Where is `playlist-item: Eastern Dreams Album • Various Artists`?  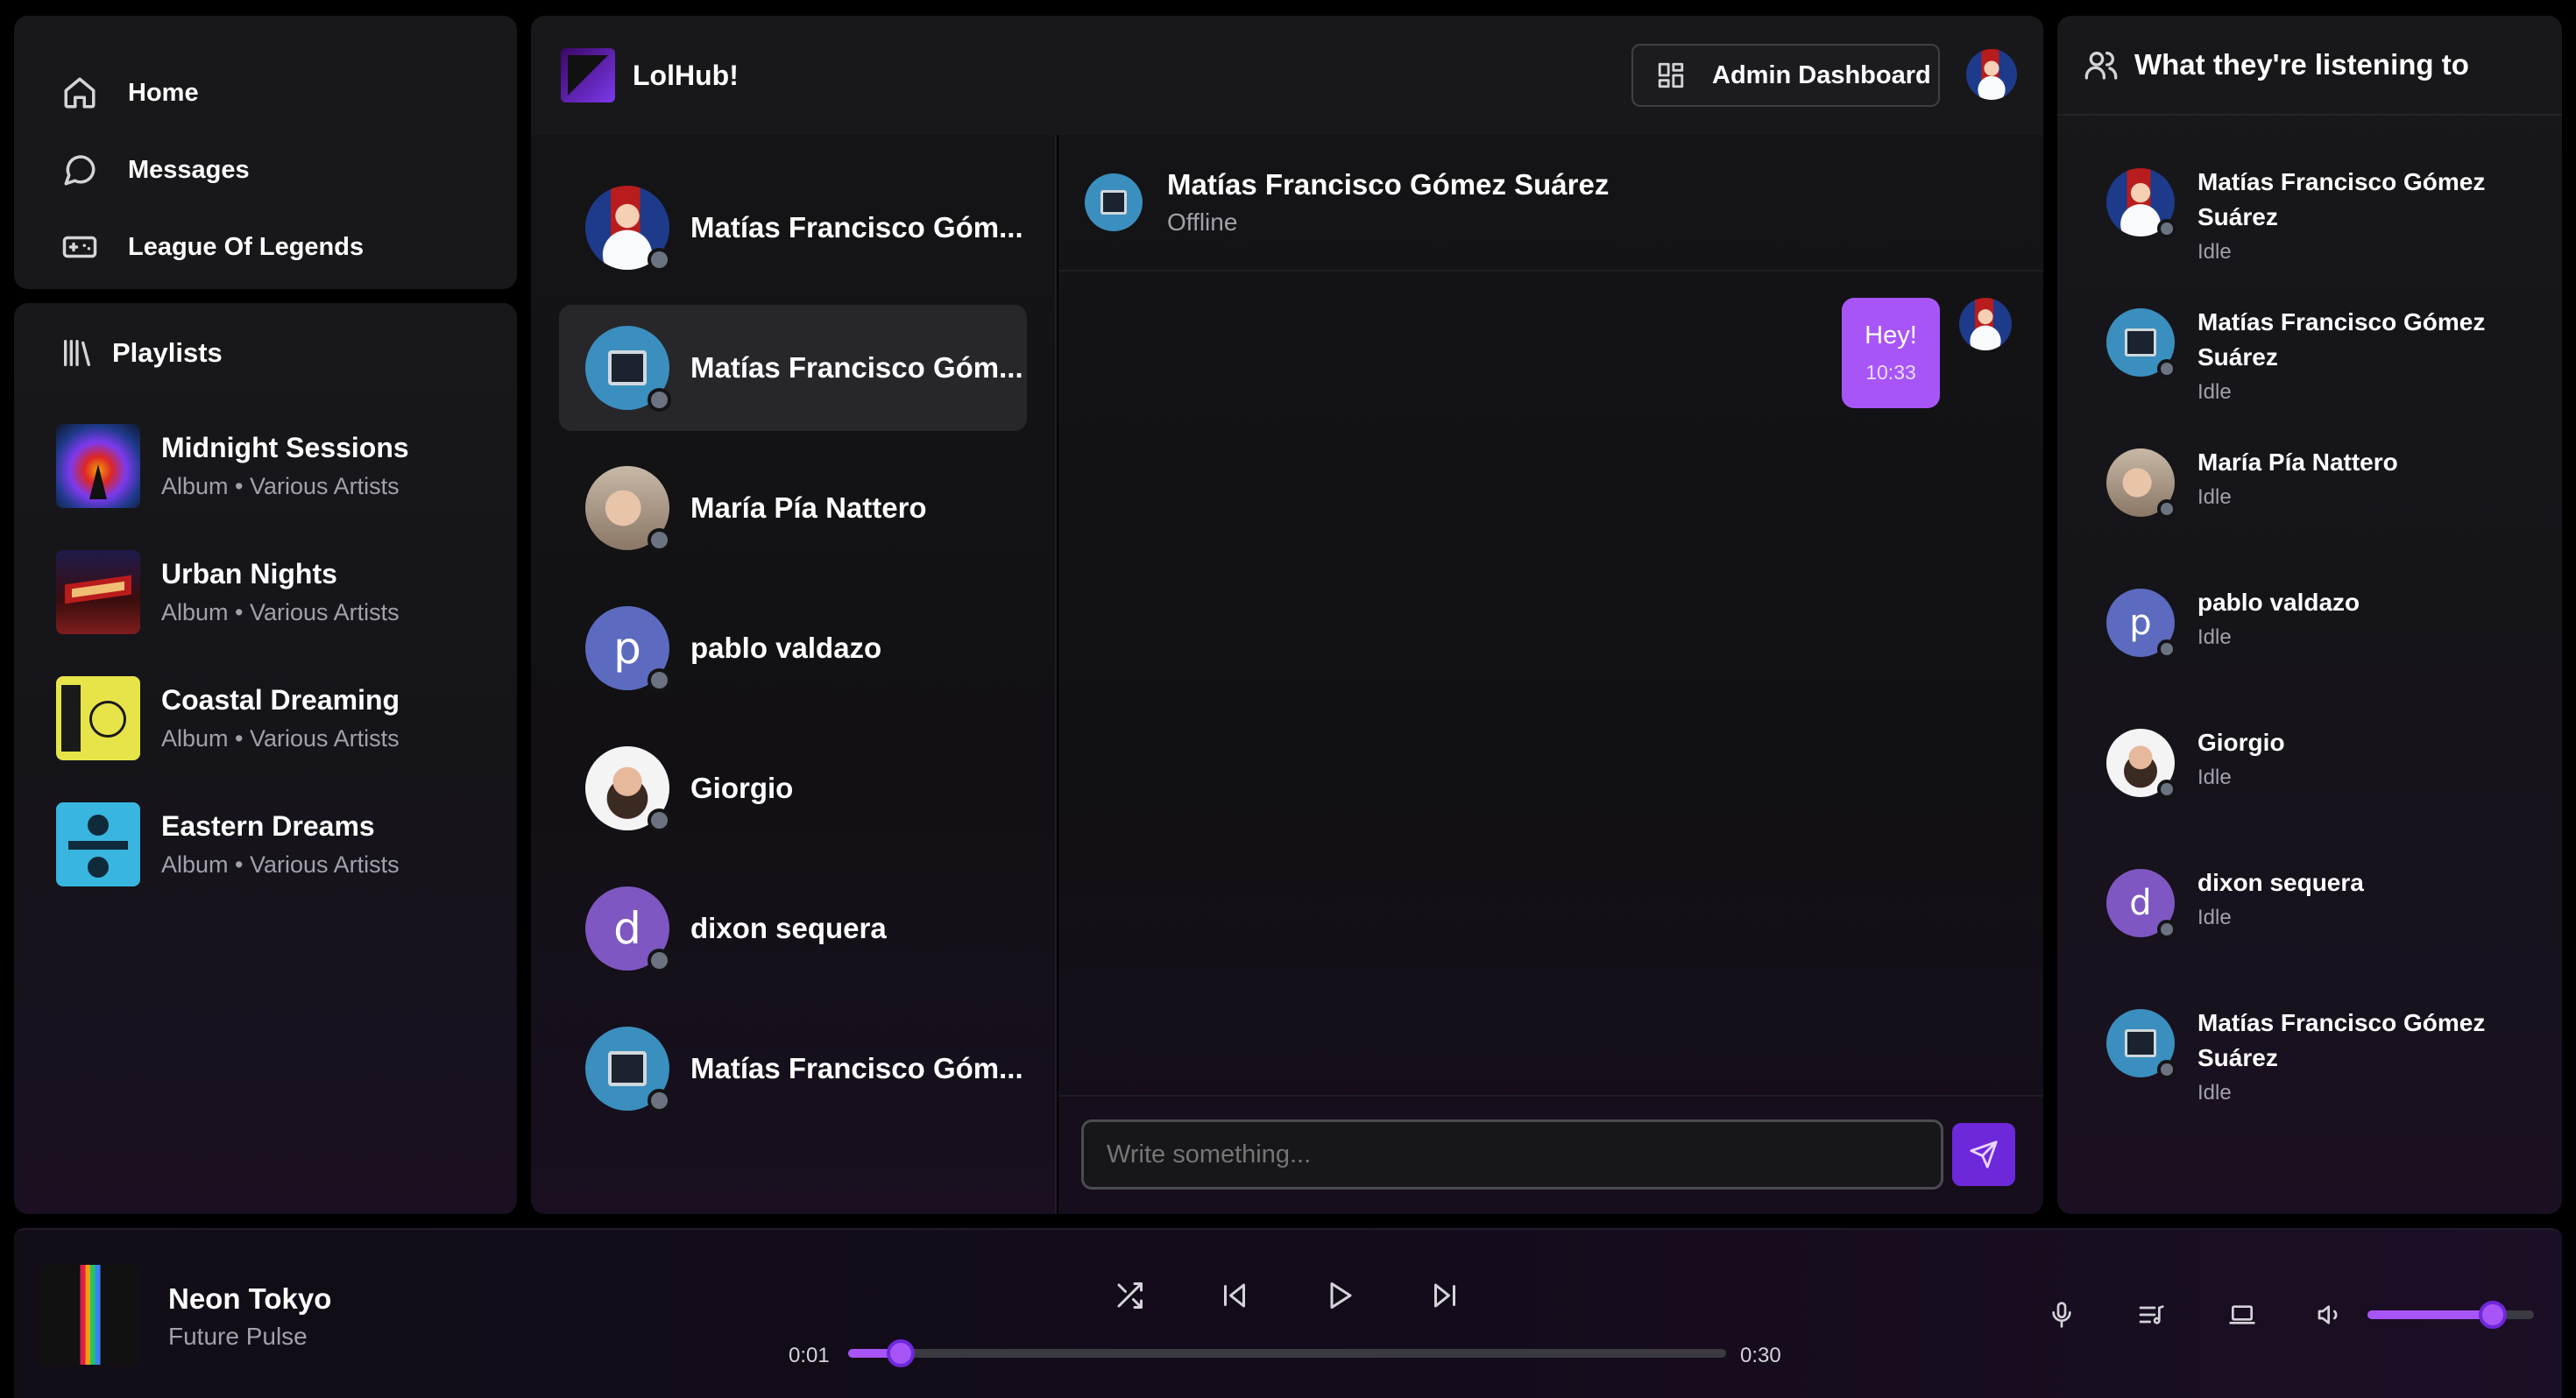 playlist-item: Eastern Dreams Album • Various Artists is located at coordinates (265, 844).